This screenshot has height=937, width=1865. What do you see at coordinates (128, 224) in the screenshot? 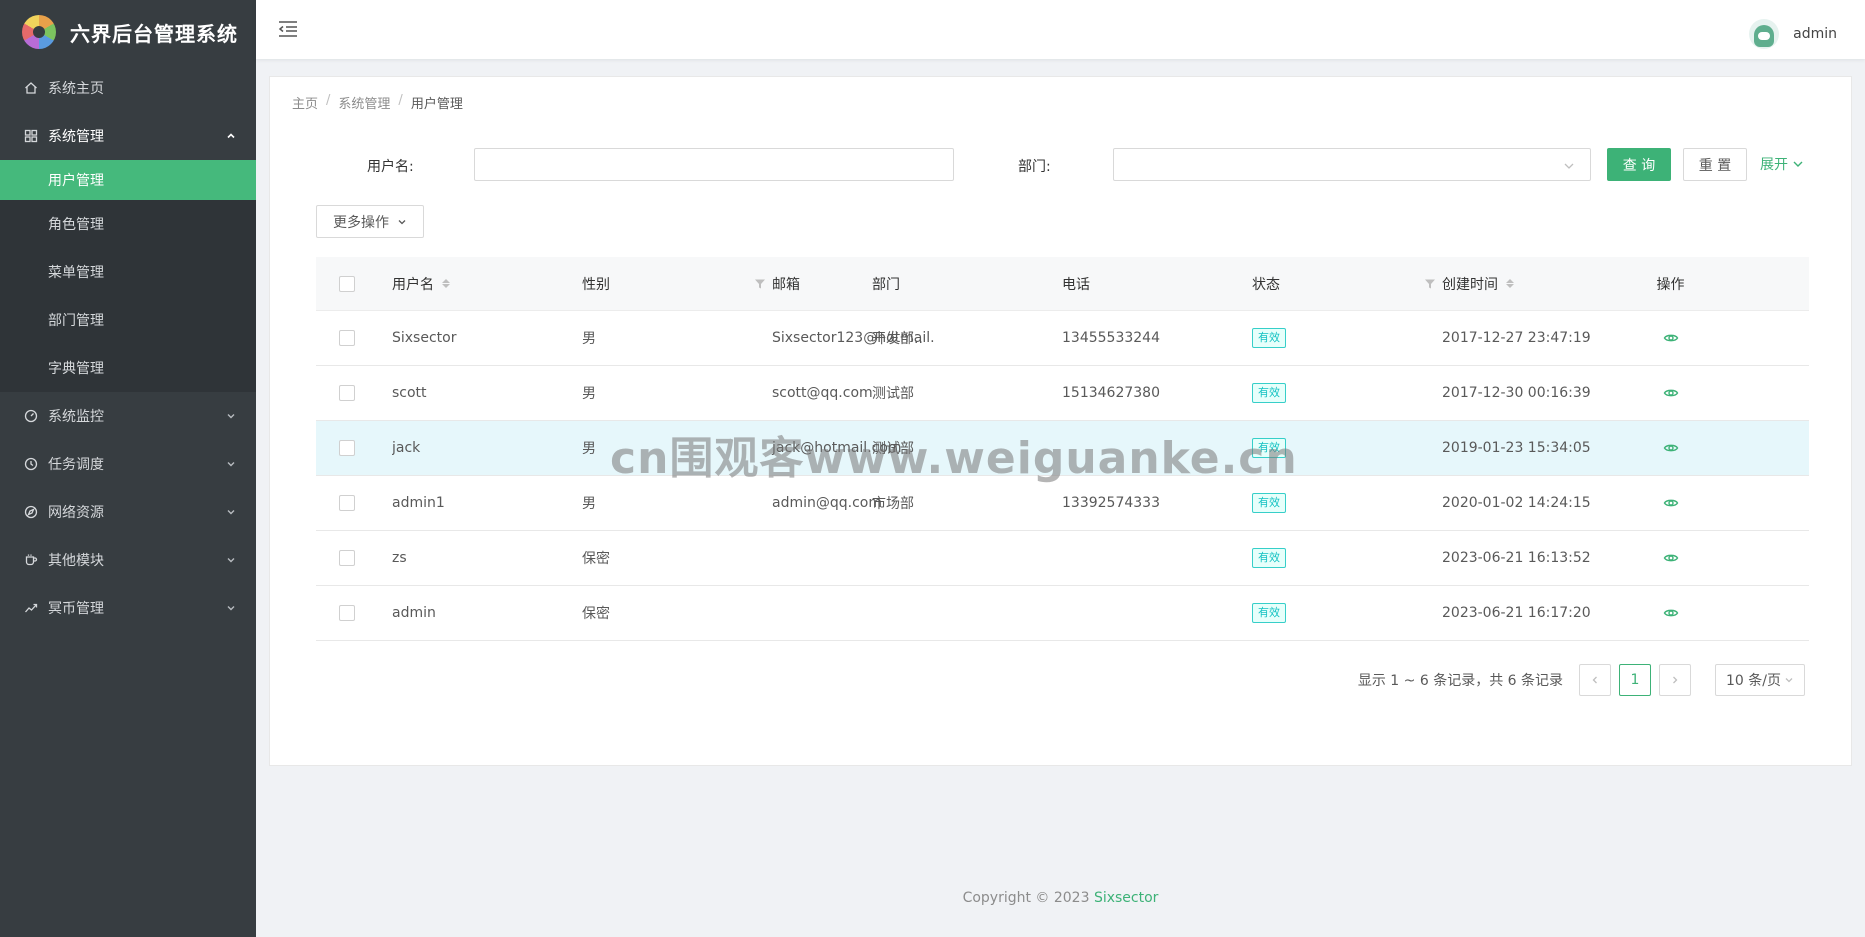
I see `sidebar-item-role-management: 角色管理` at bounding box center [128, 224].